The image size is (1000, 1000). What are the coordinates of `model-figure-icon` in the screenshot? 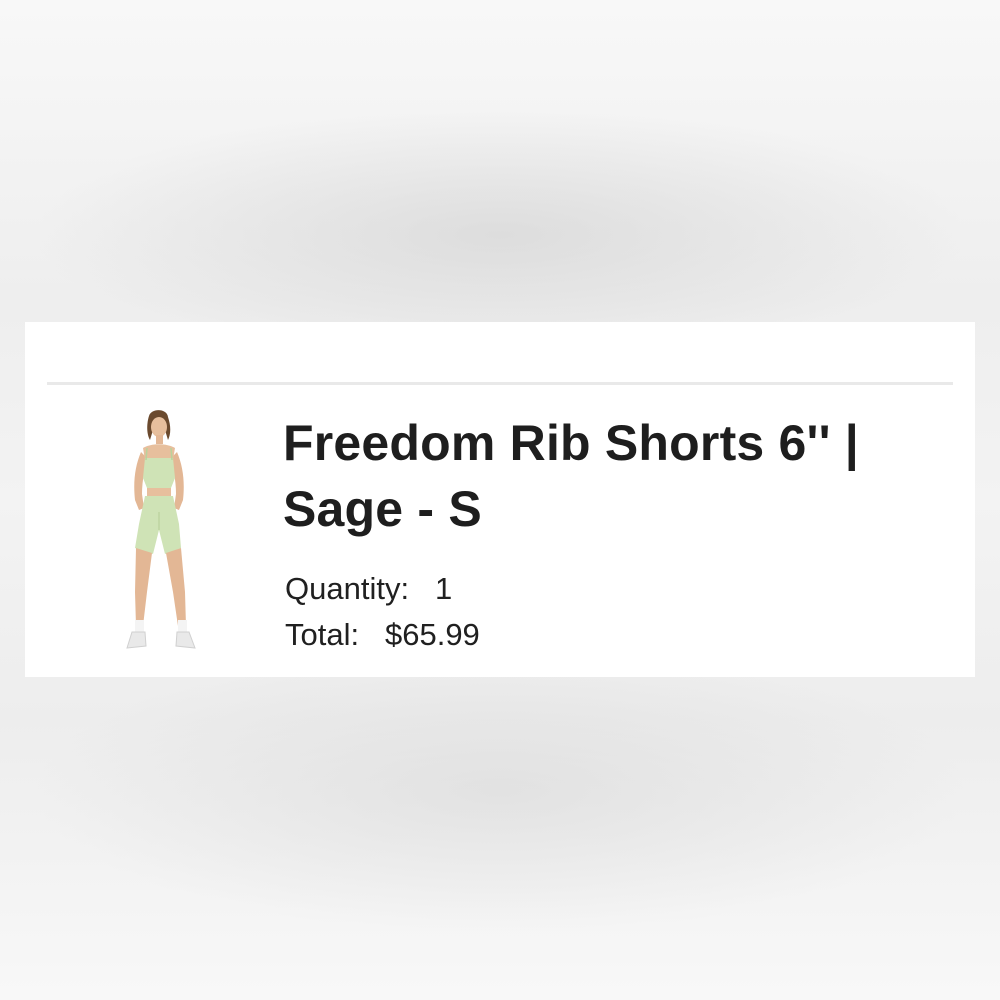 It's located at (161, 529).